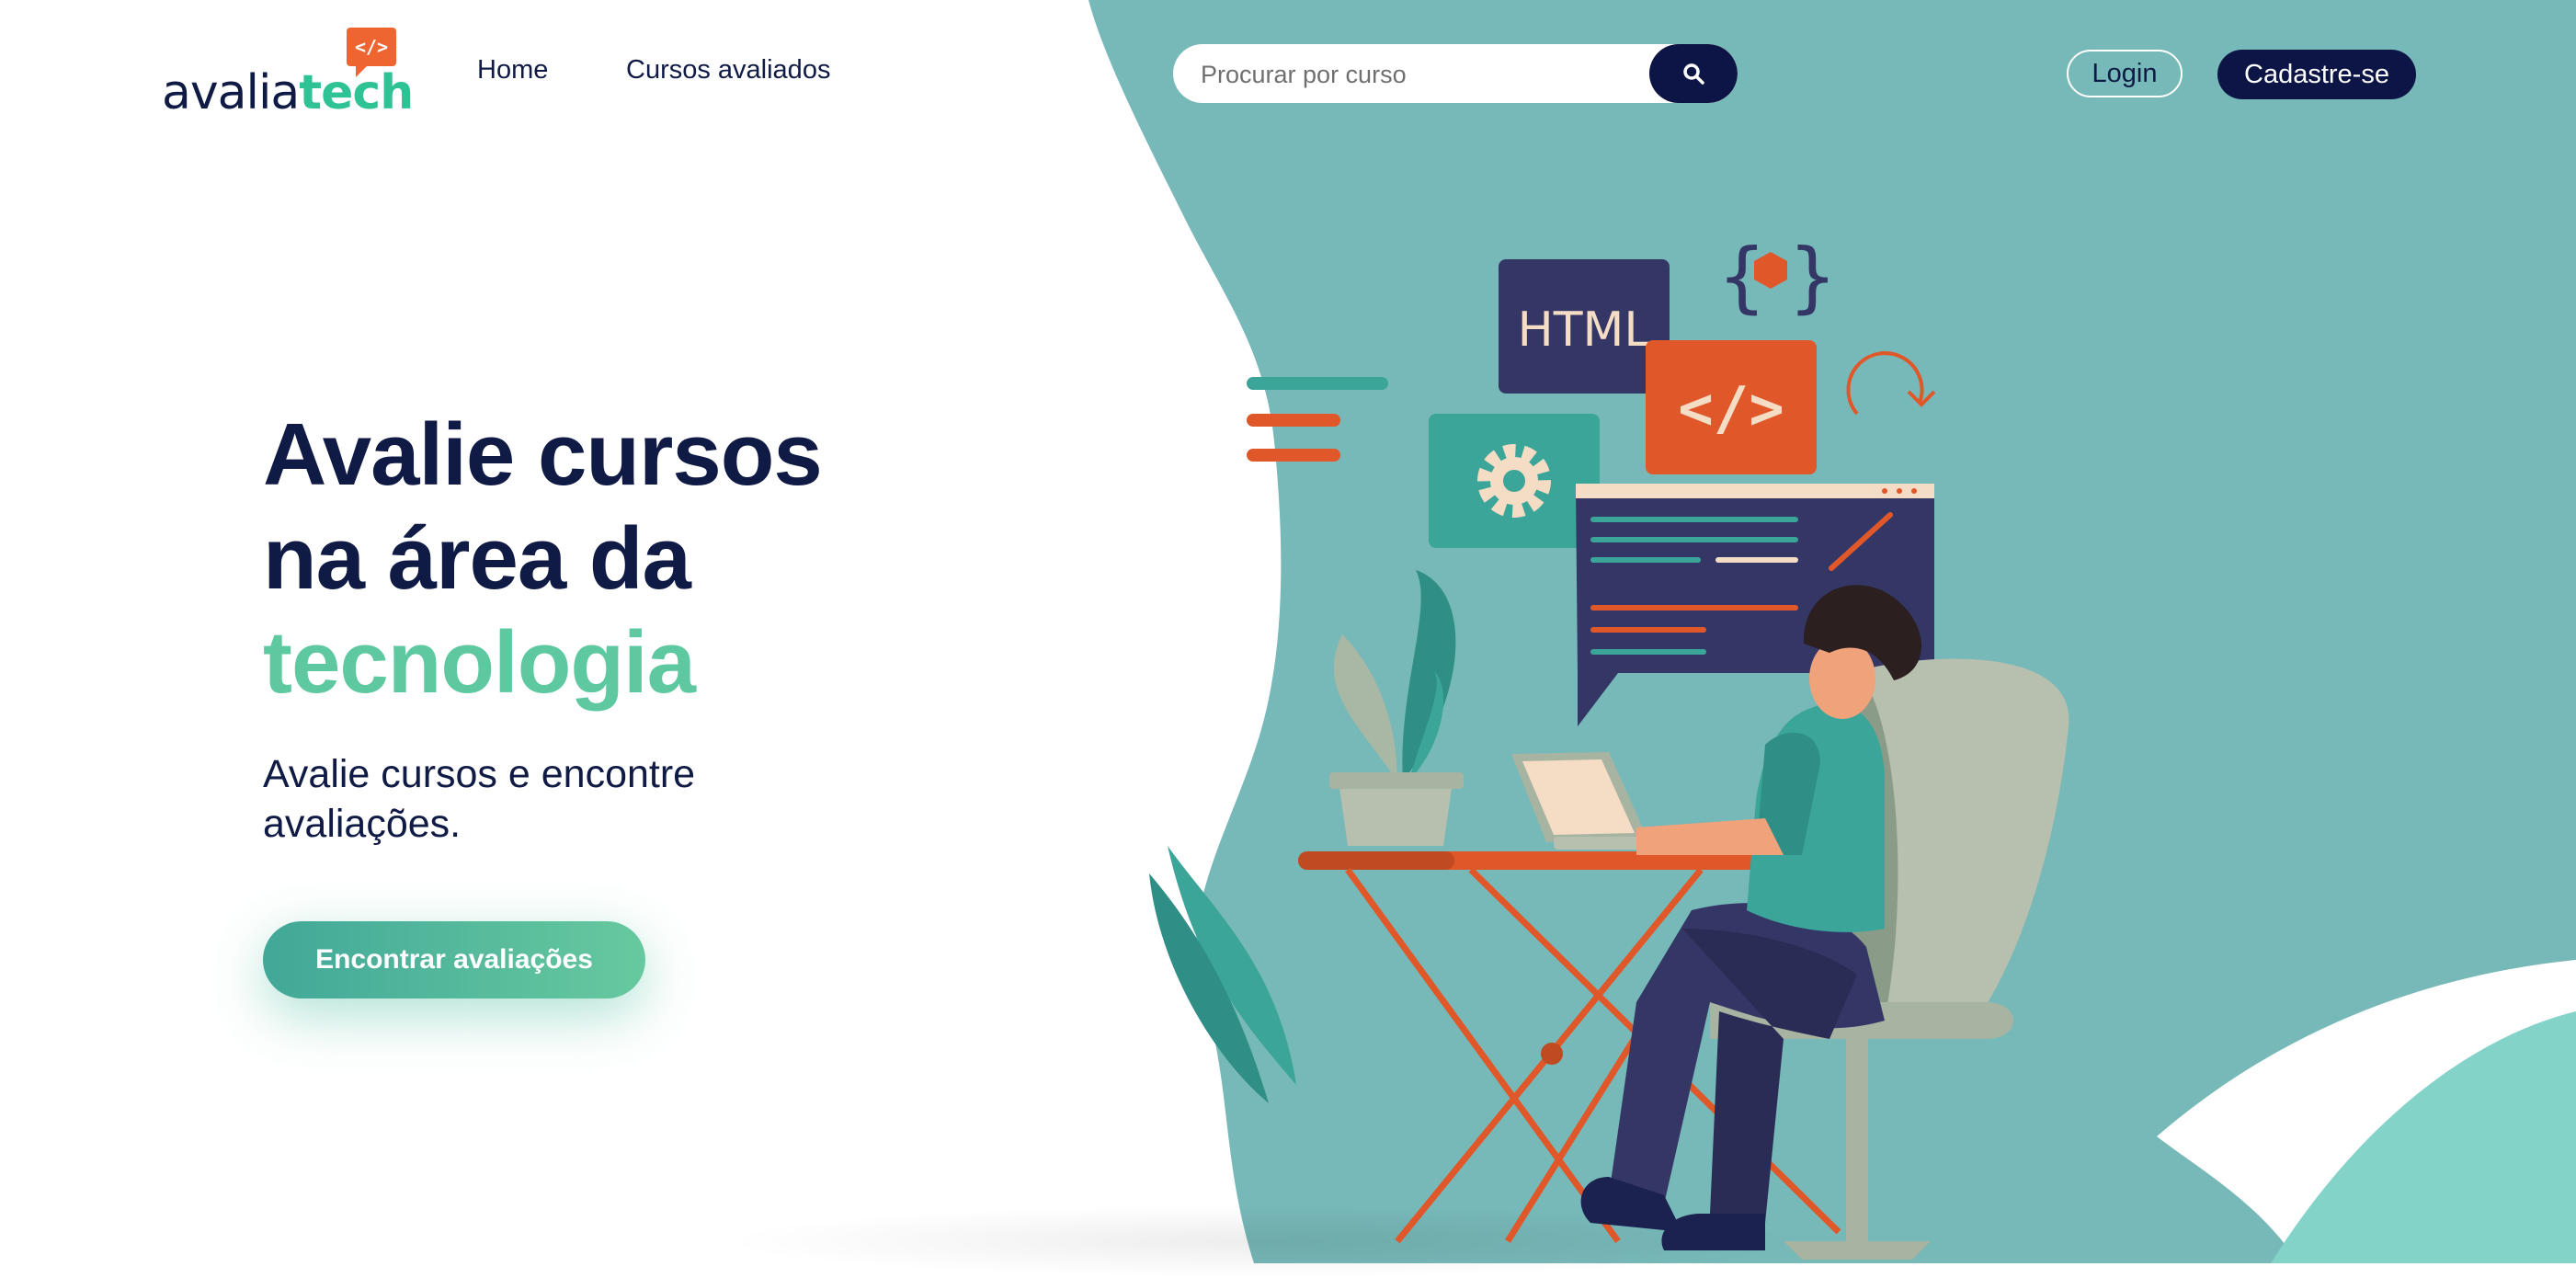  I want to click on hero-subtitle: Avalie cursos e encontre avaliações., so click(479, 799).